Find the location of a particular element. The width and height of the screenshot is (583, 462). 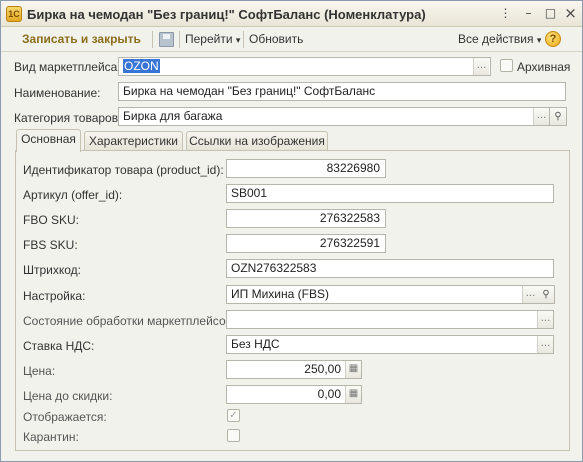

goto-label: Перейти is located at coordinates (209, 39).